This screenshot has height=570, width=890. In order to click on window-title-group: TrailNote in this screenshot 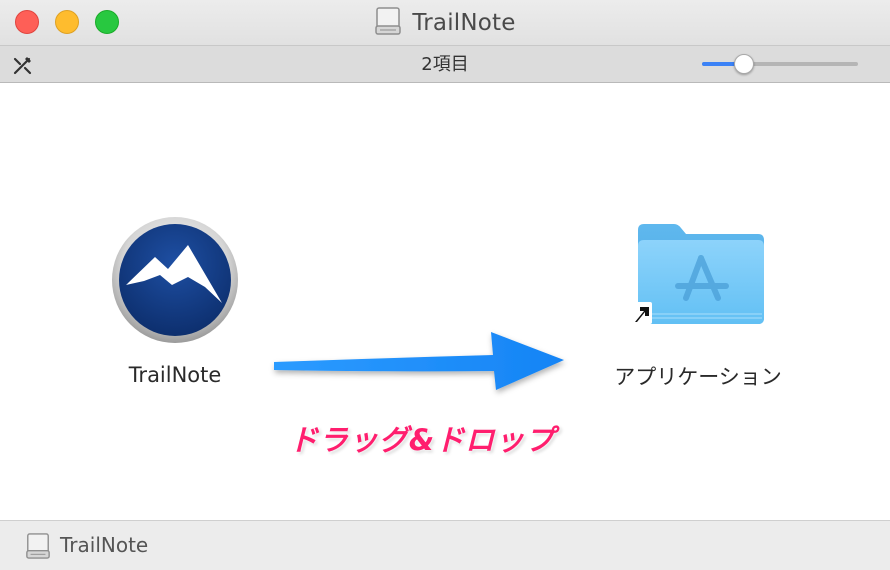, I will do `click(445, 22)`.